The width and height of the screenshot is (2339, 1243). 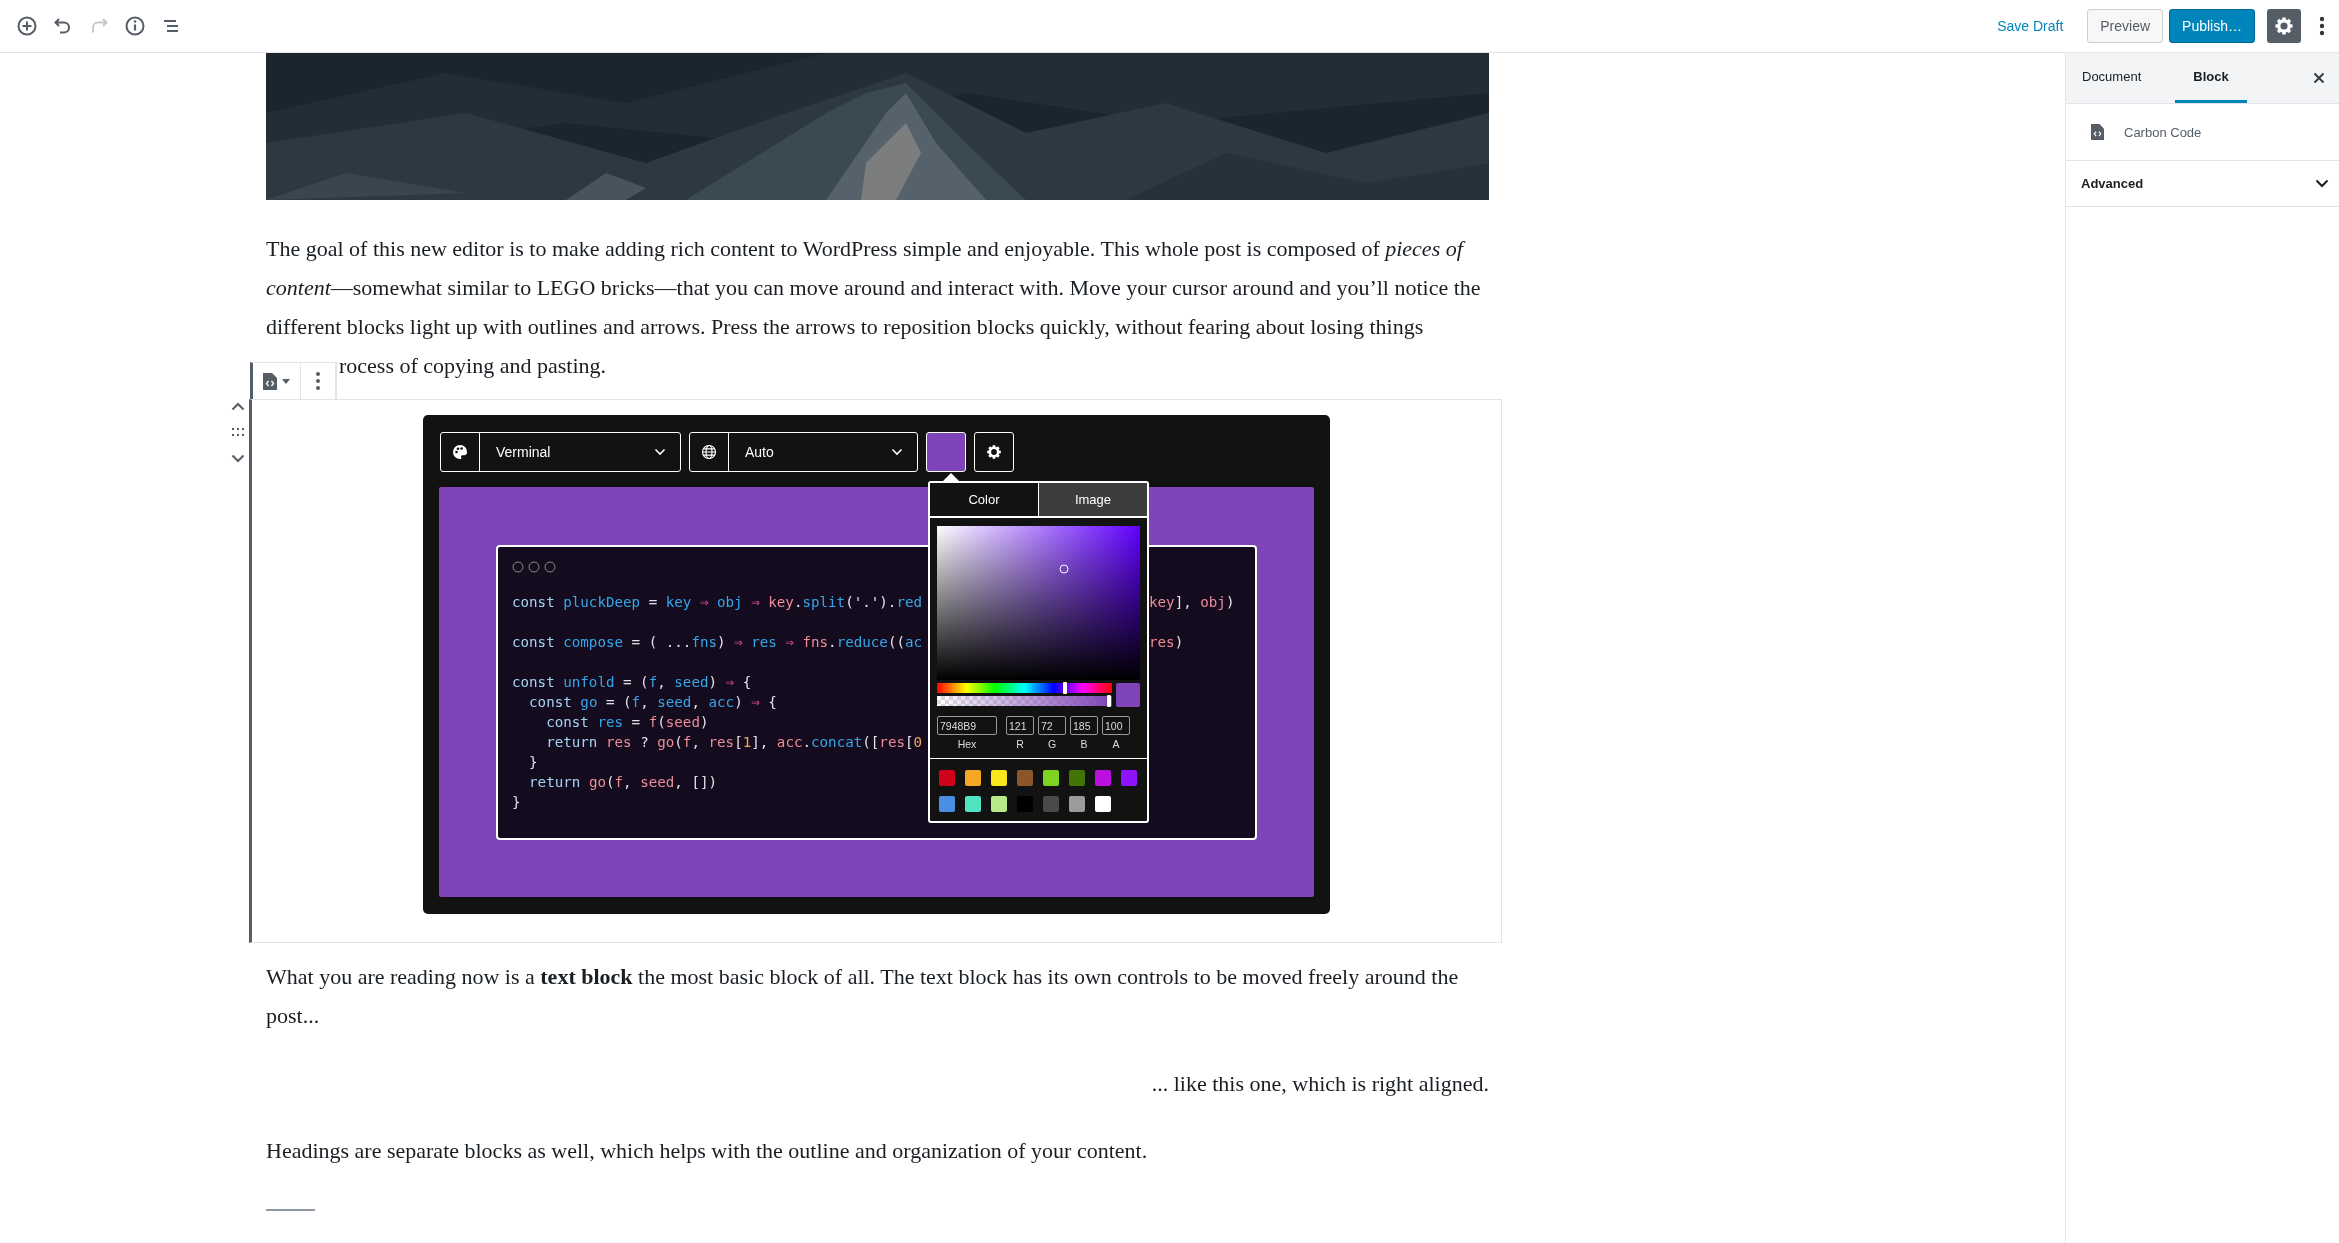 What do you see at coordinates (1166, 642) in the screenshot?
I see `code-line: res)` at bounding box center [1166, 642].